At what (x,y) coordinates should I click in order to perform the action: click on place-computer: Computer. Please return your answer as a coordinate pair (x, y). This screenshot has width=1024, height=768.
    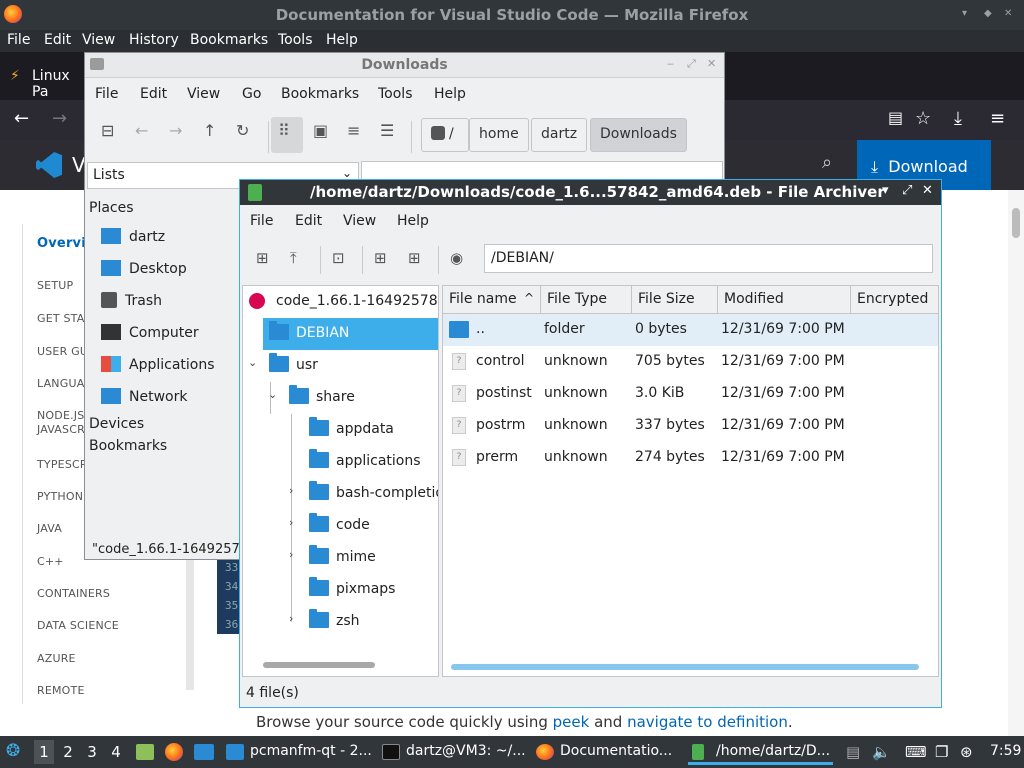
    Looking at the image, I should click on (150, 332).